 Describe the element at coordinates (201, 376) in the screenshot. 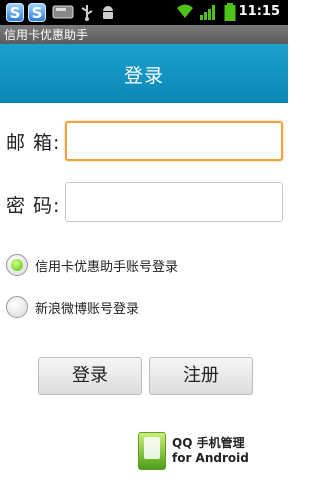

I see `register-button: 注册` at that location.